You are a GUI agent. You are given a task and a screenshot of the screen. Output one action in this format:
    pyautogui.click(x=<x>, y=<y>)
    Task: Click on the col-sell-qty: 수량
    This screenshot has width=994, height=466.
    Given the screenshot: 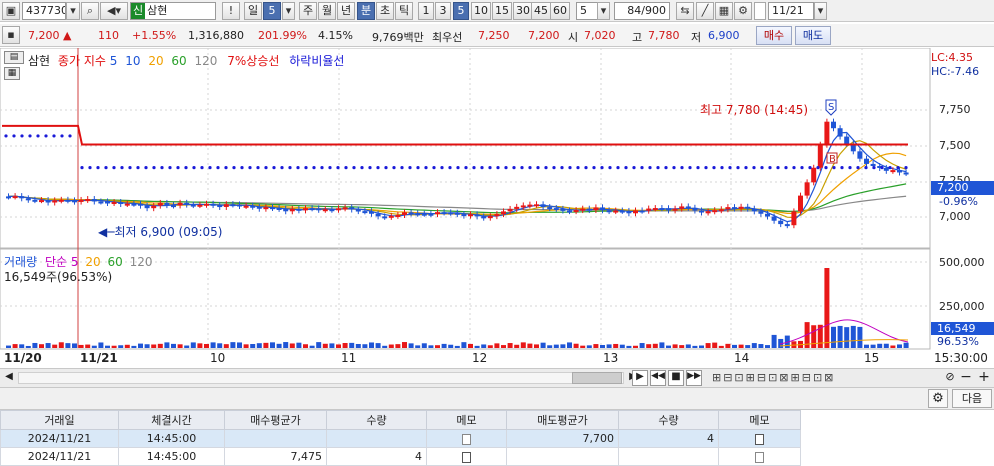 What is the action you would take?
    pyautogui.click(x=668, y=420)
    